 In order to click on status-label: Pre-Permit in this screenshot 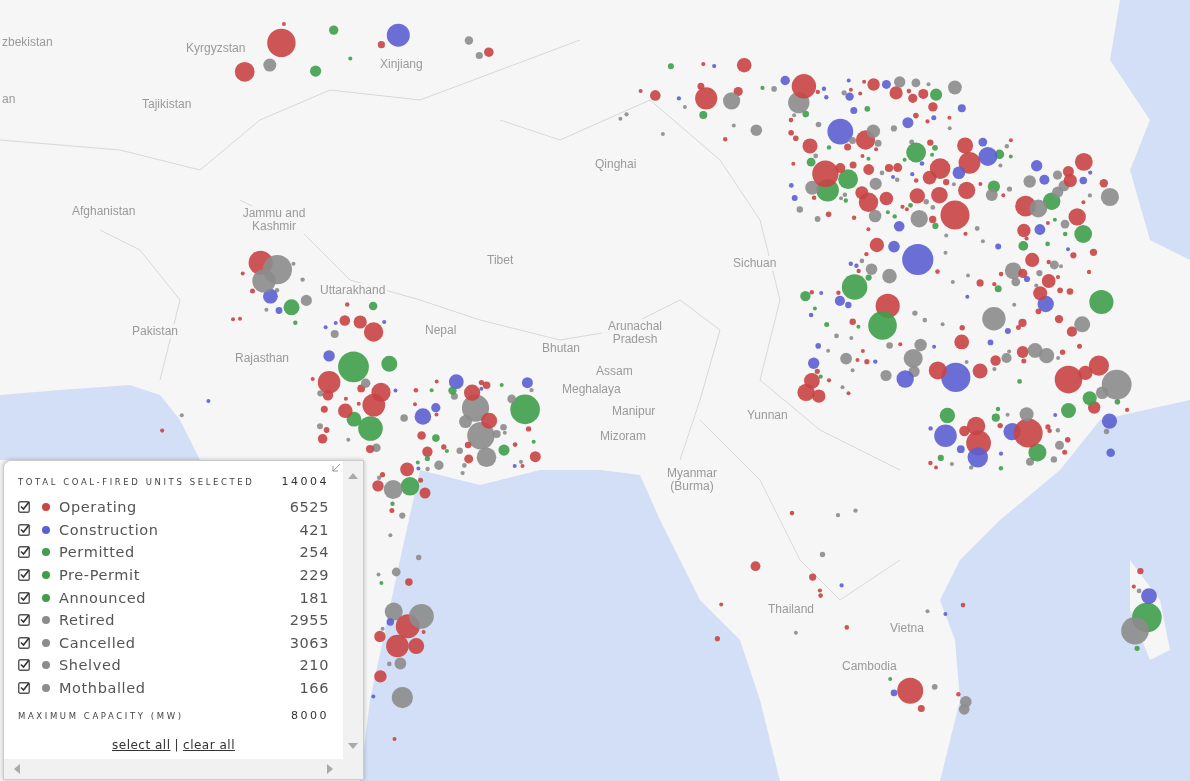, I will do `click(100, 575)`.